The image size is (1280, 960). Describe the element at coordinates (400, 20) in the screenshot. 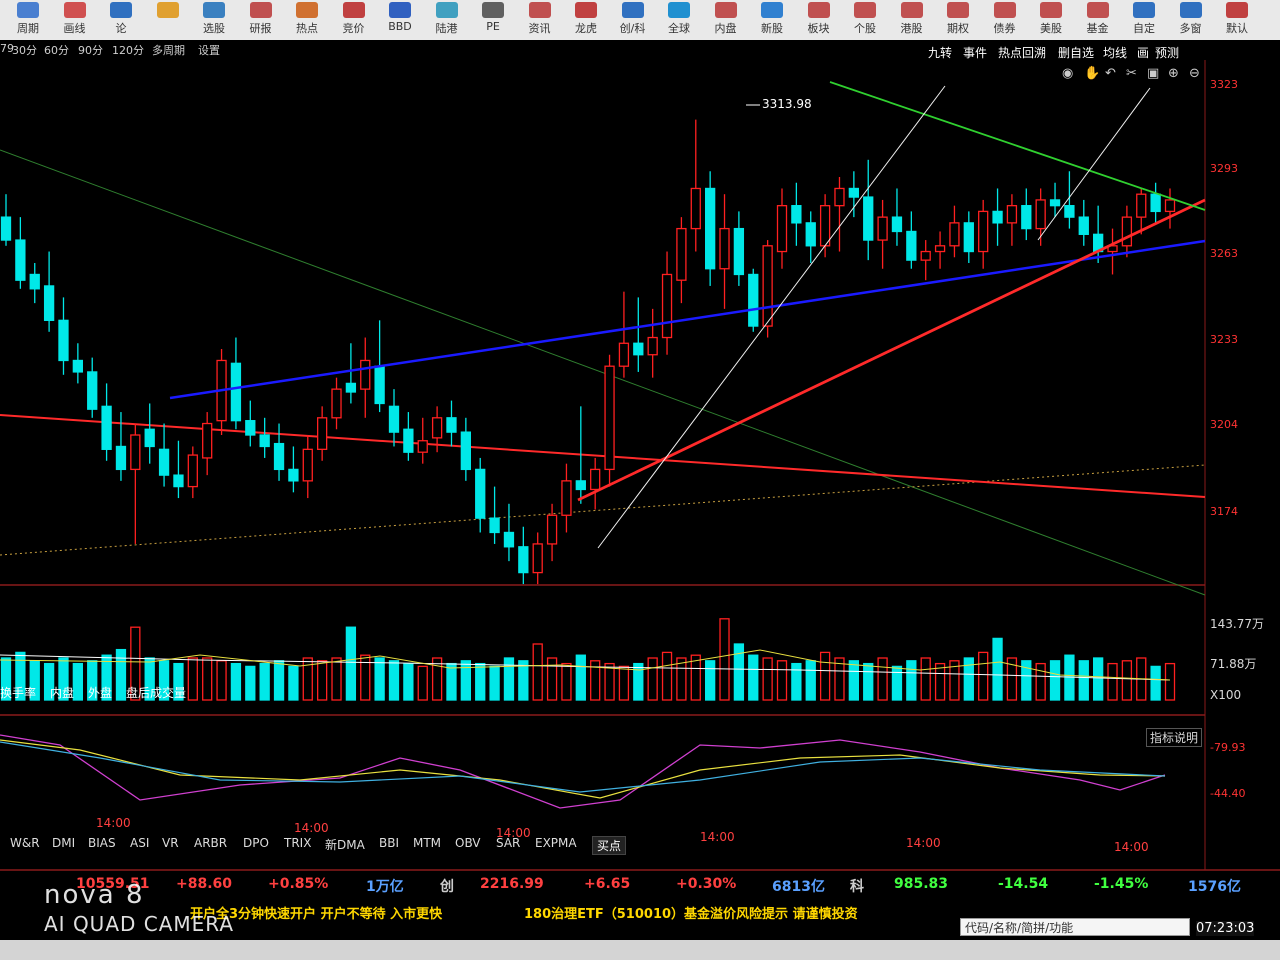

I see `toolbar-item-8: BBD` at that location.